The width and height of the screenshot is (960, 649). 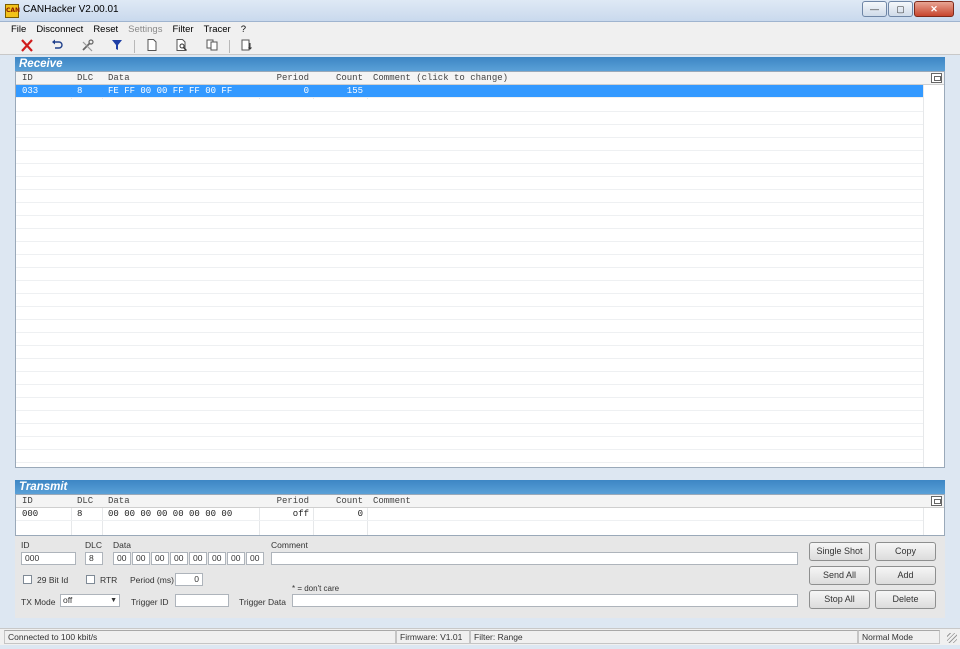 What do you see at coordinates (71, 9) in the screenshot?
I see `window-title: CANHacker V2.00.01` at bounding box center [71, 9].